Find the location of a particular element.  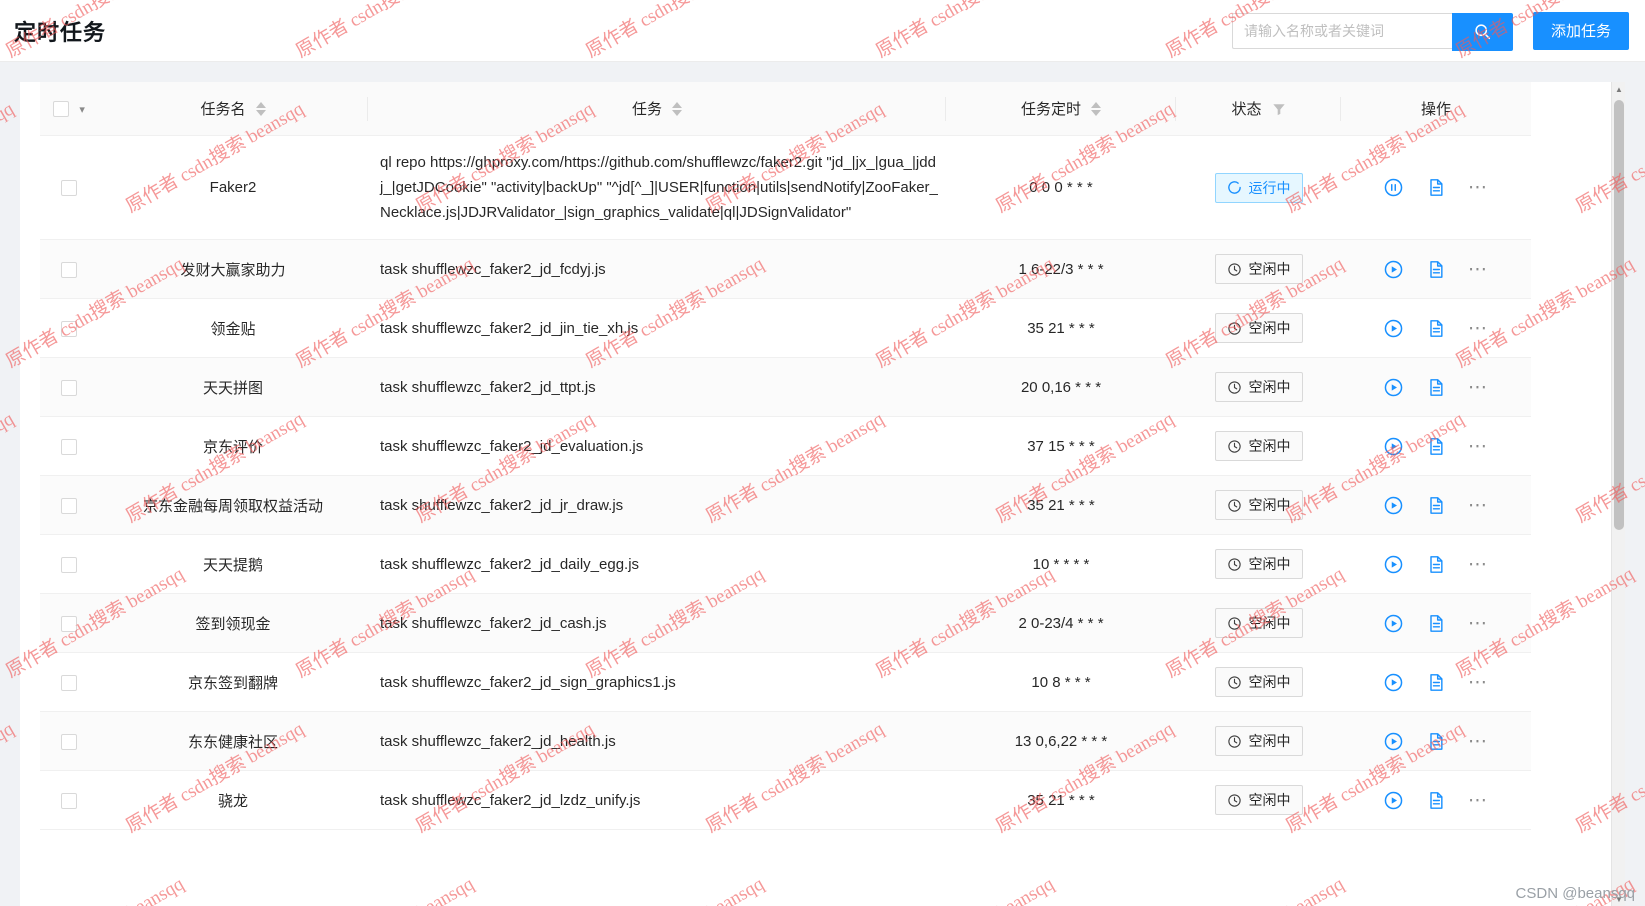

task-name-cell: 东东健康社区 is located at coordinates (233, 741).